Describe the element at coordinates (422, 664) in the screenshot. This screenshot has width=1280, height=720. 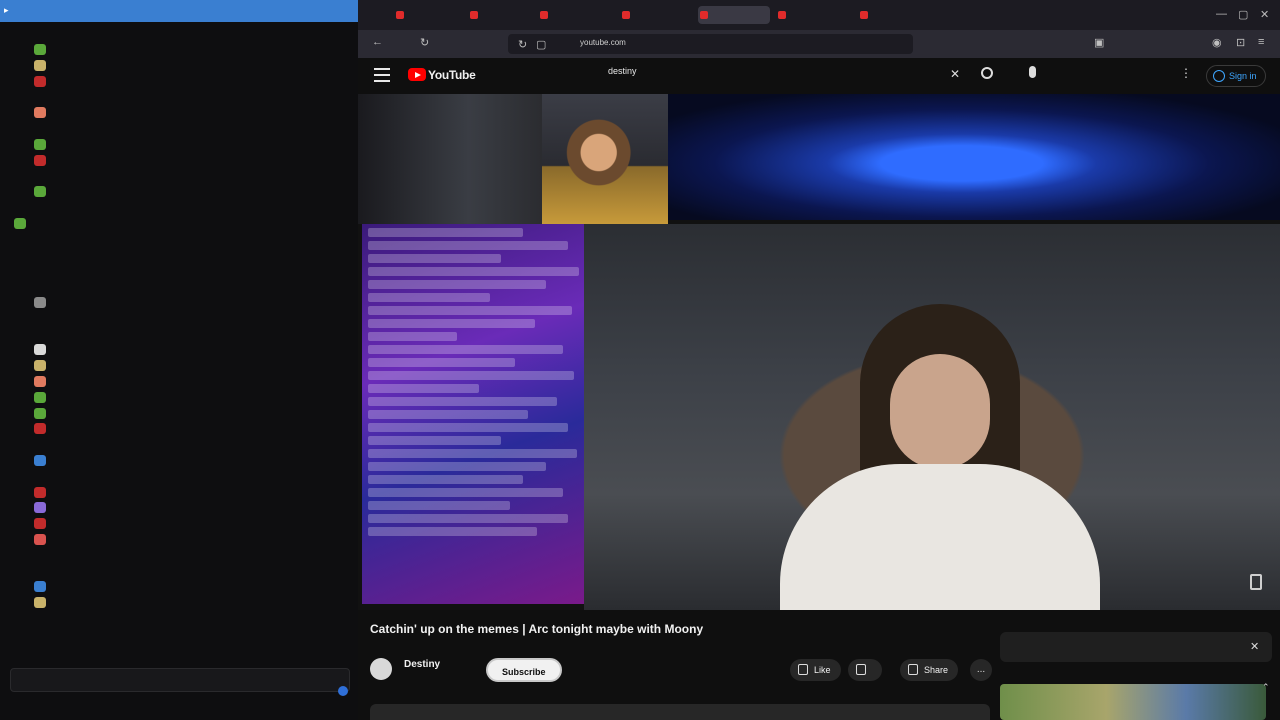
I see `channel-name: Destiny` at that location.